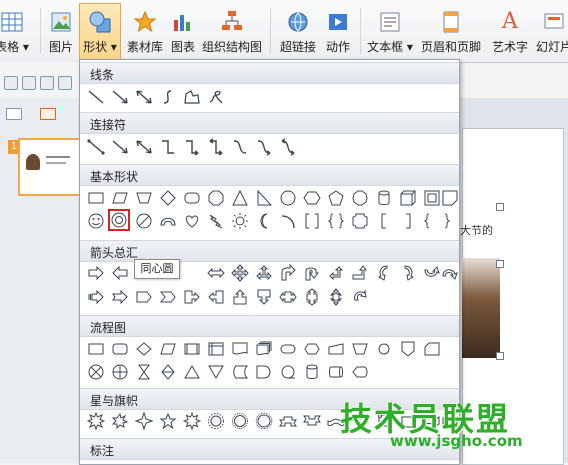 The image size is (568, 465). Describe the element at coordinates (360, 273) in the screenshot. I see `bent-up-arrow-shape` at that location.